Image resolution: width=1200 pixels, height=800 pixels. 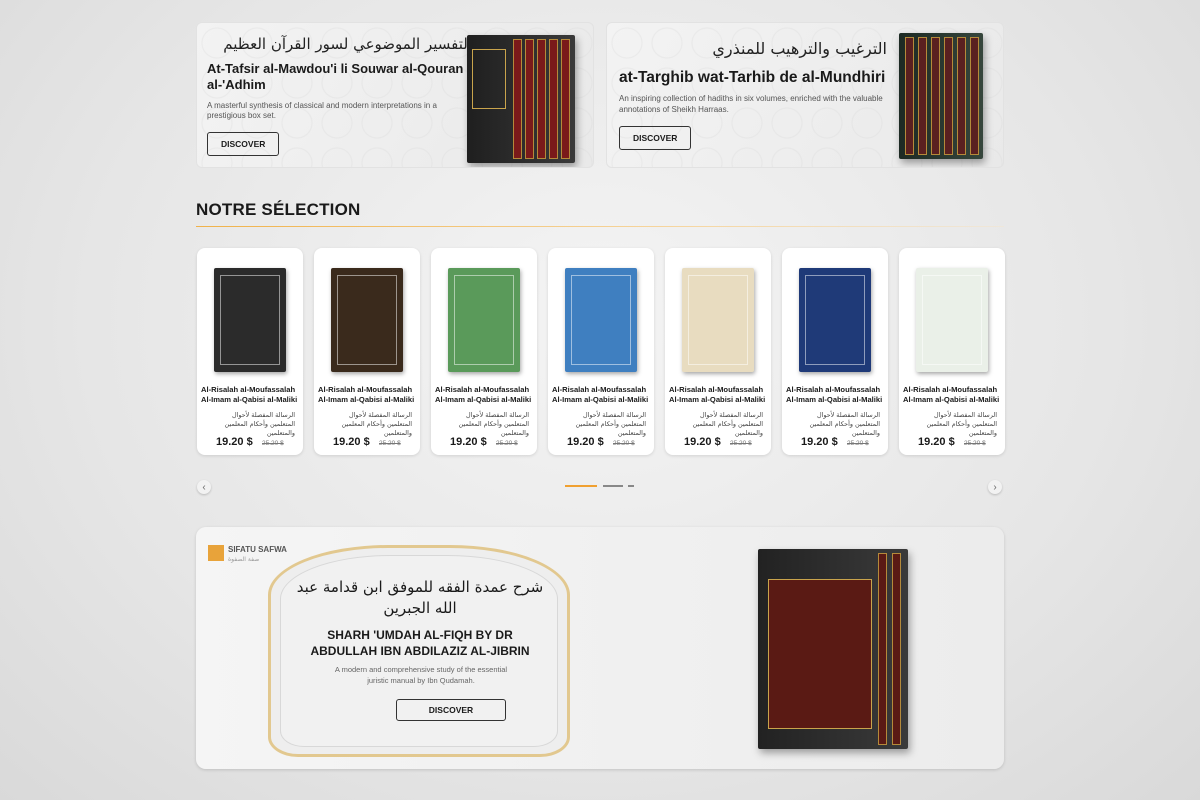 I want to click on banner-arabic-title: التفسير الموضوعي لسور القرآن العظيم, so click(x=347, y=44).